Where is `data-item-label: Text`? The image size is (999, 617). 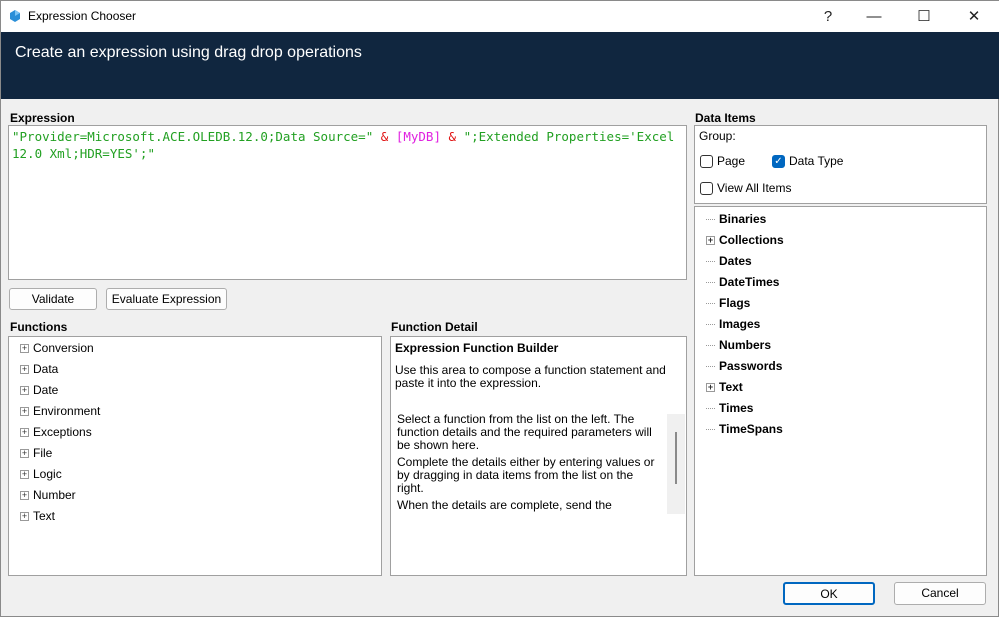
data-item-label: Text is located at coordinates (731, 387).